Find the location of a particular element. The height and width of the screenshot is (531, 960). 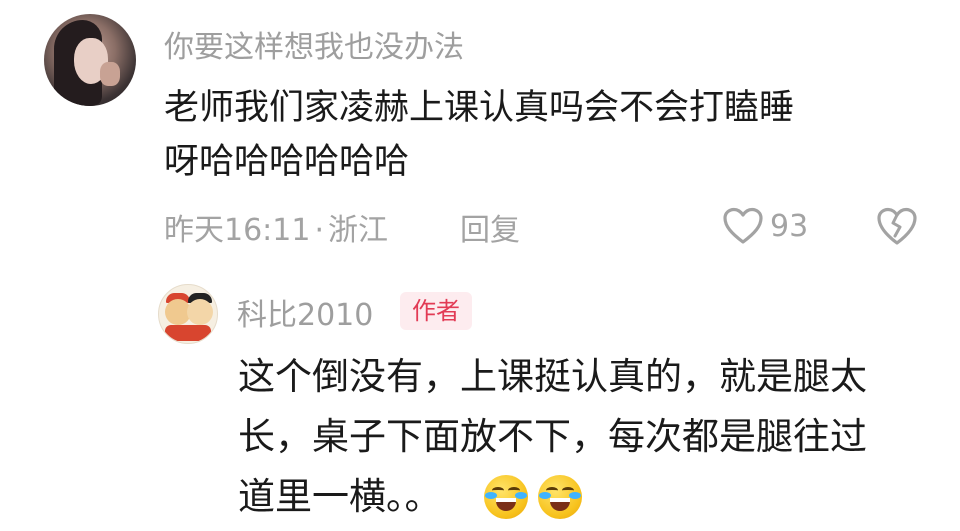

reply-text-line-2: 长，桌子下面放不下，每次都是腿往过 is located at coordinates (552, 436).